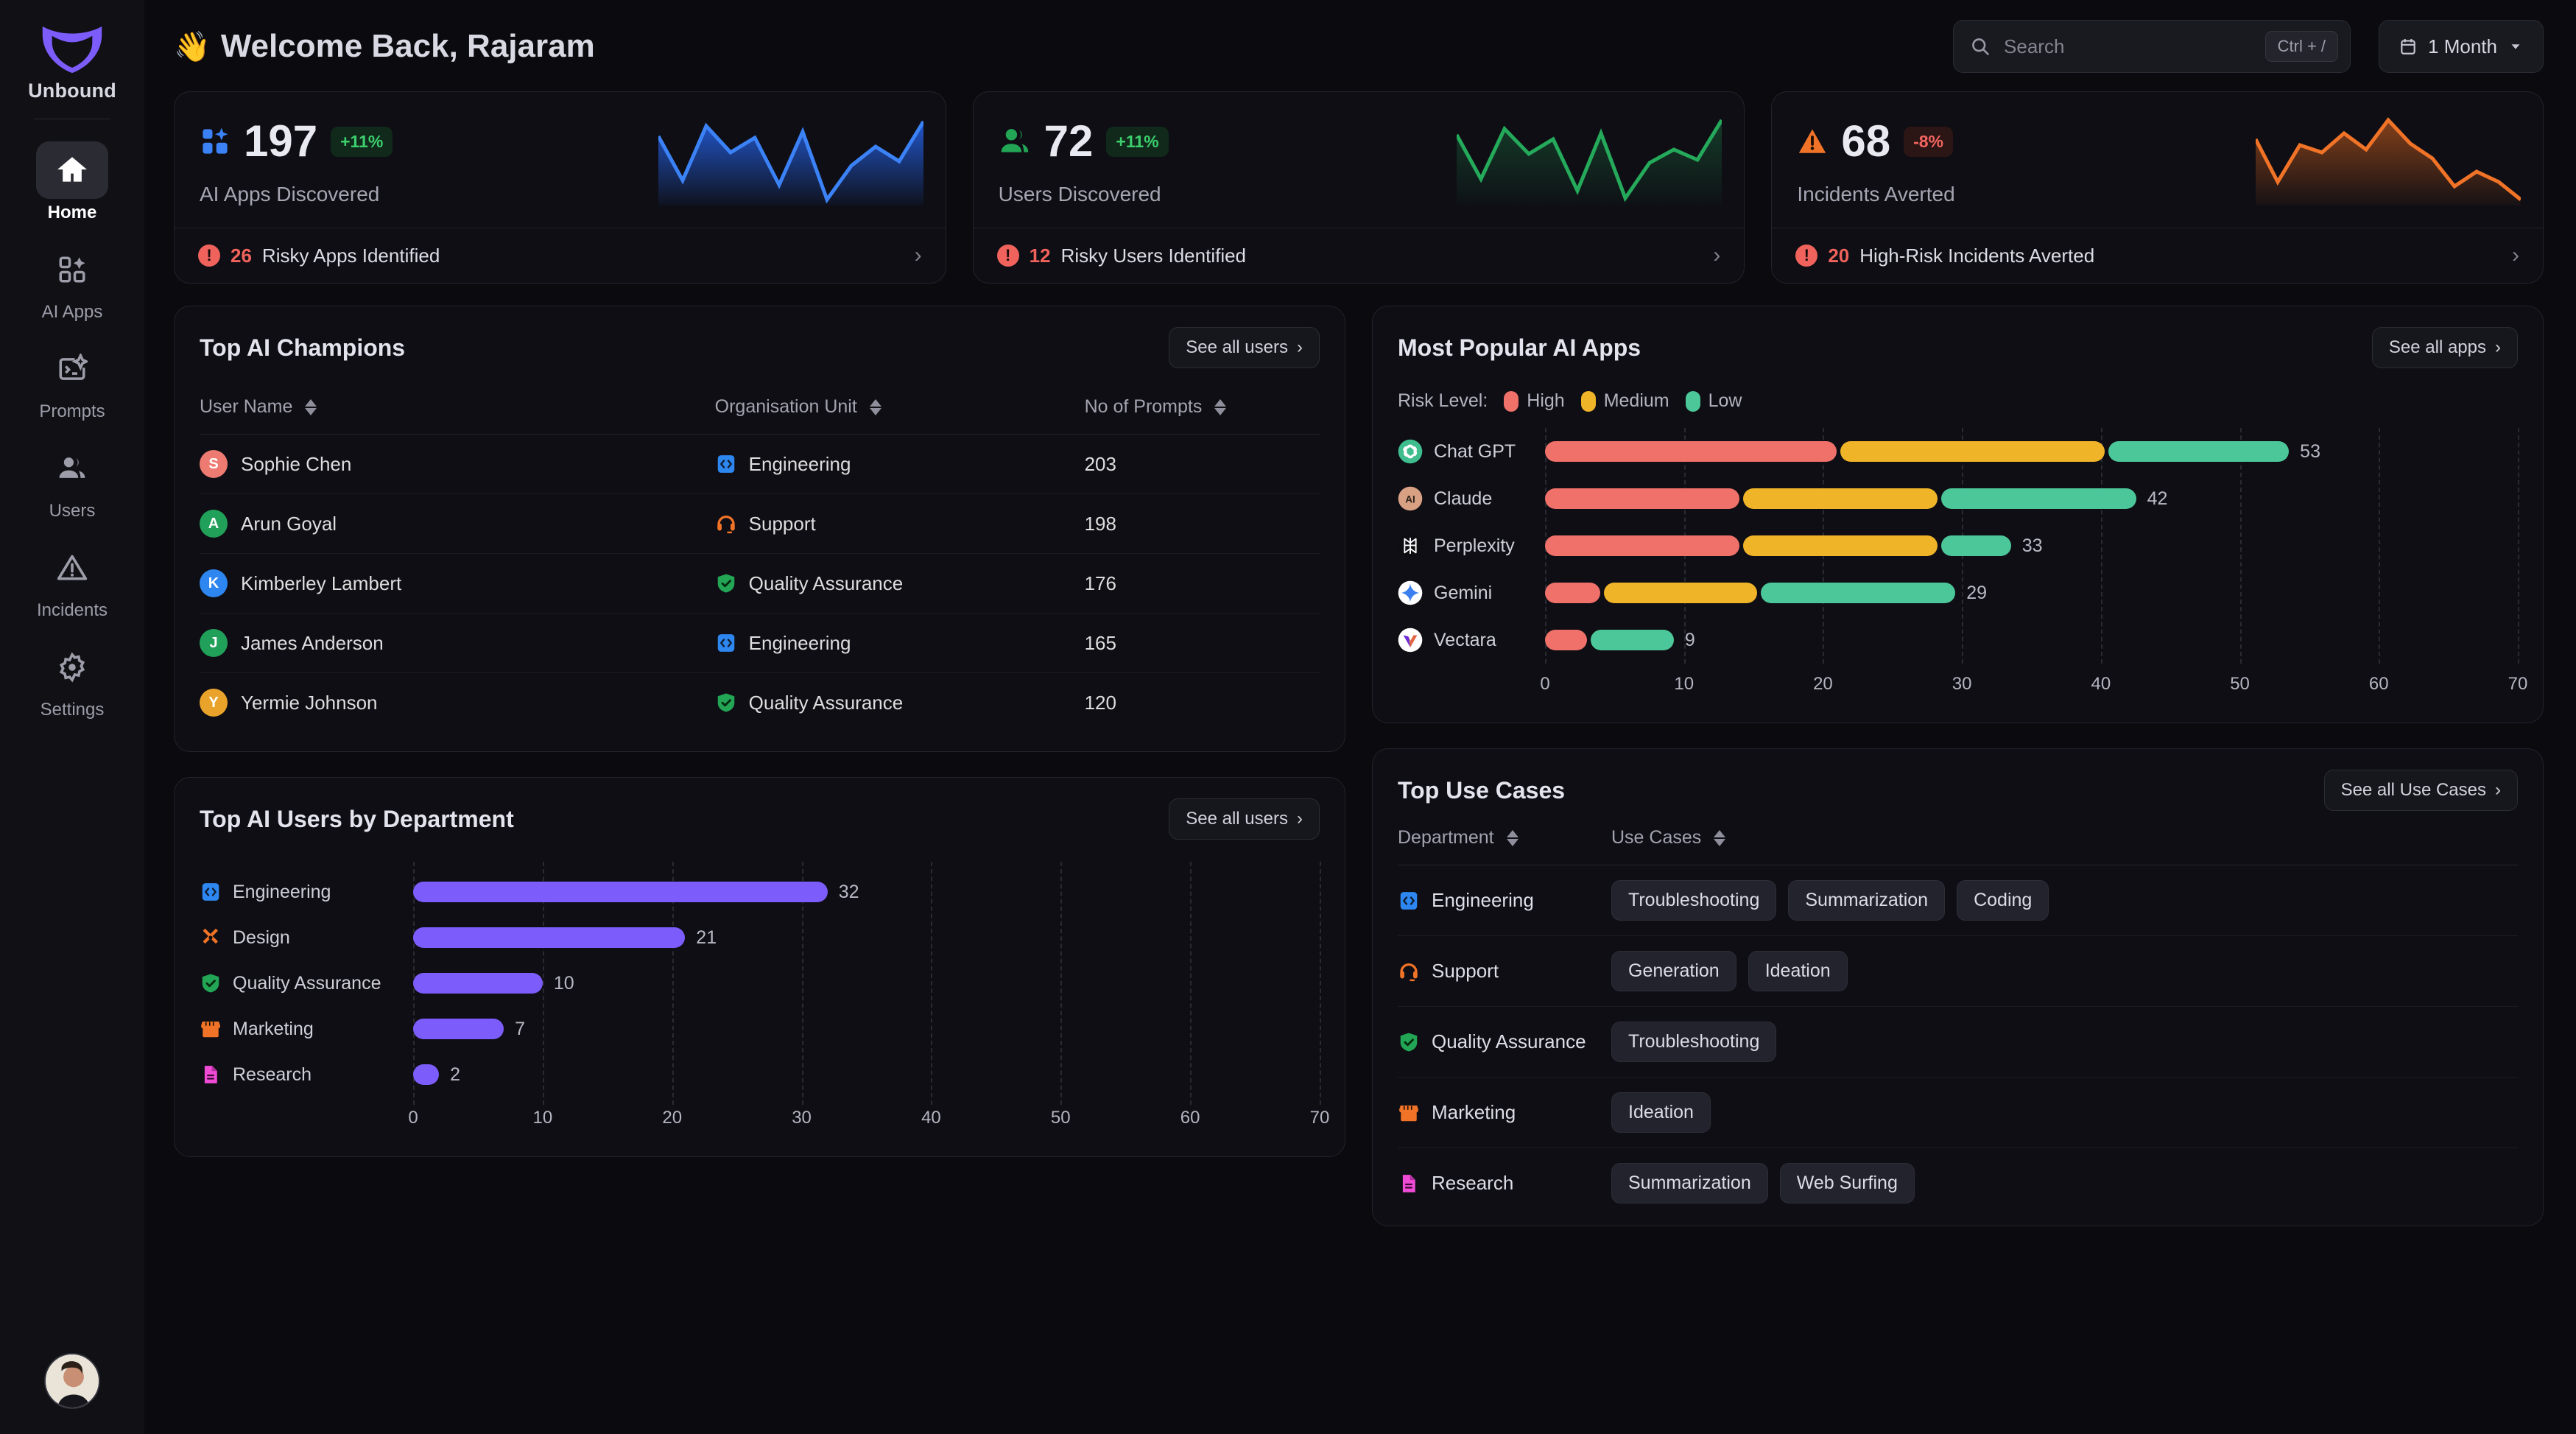 The image size is (2576, 1434). I want to click on bar-track: 29, so click(2031, 593).